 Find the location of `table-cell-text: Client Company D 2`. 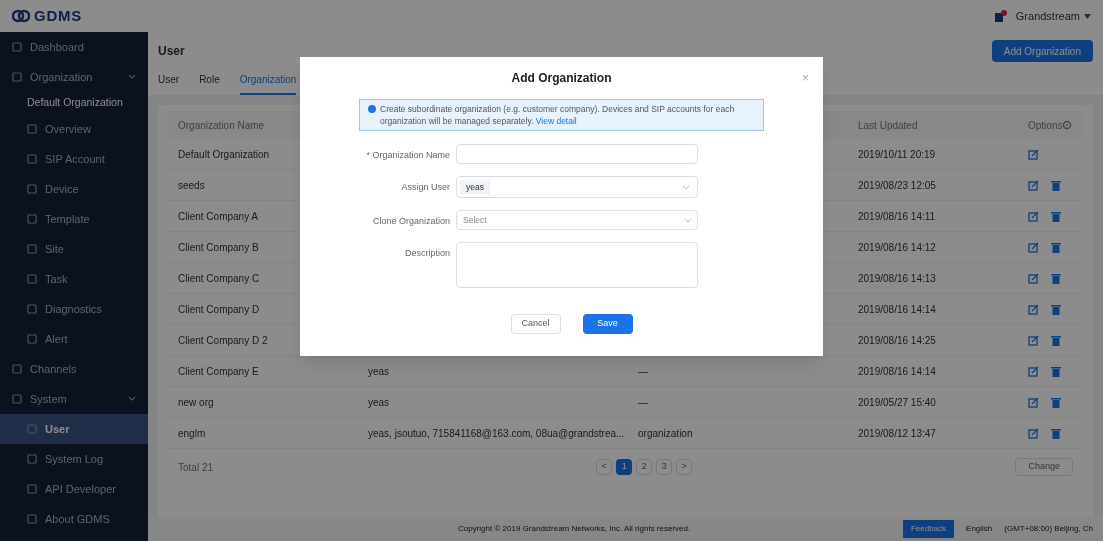

table-cell-text: Client Company D 2 is located at coordinates (223, 340).